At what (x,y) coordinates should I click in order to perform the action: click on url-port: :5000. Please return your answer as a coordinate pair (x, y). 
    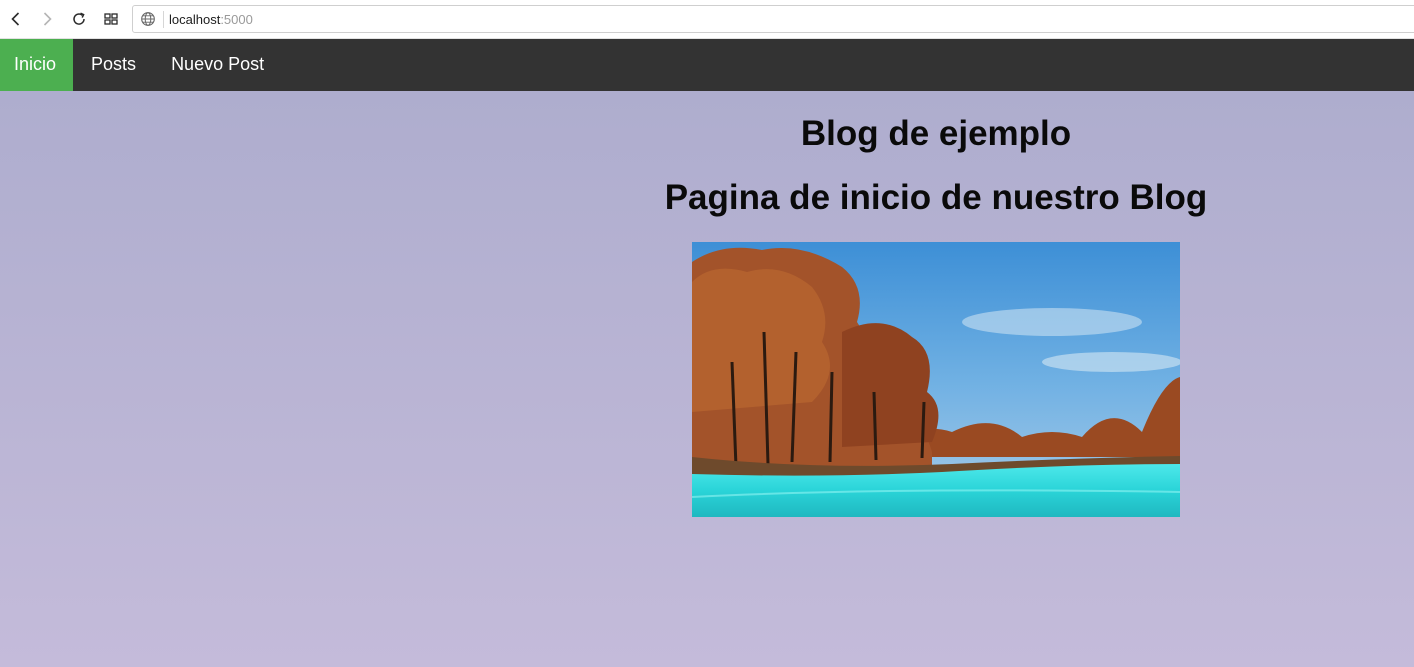
    Looking at the image, I should click on (236, 19).